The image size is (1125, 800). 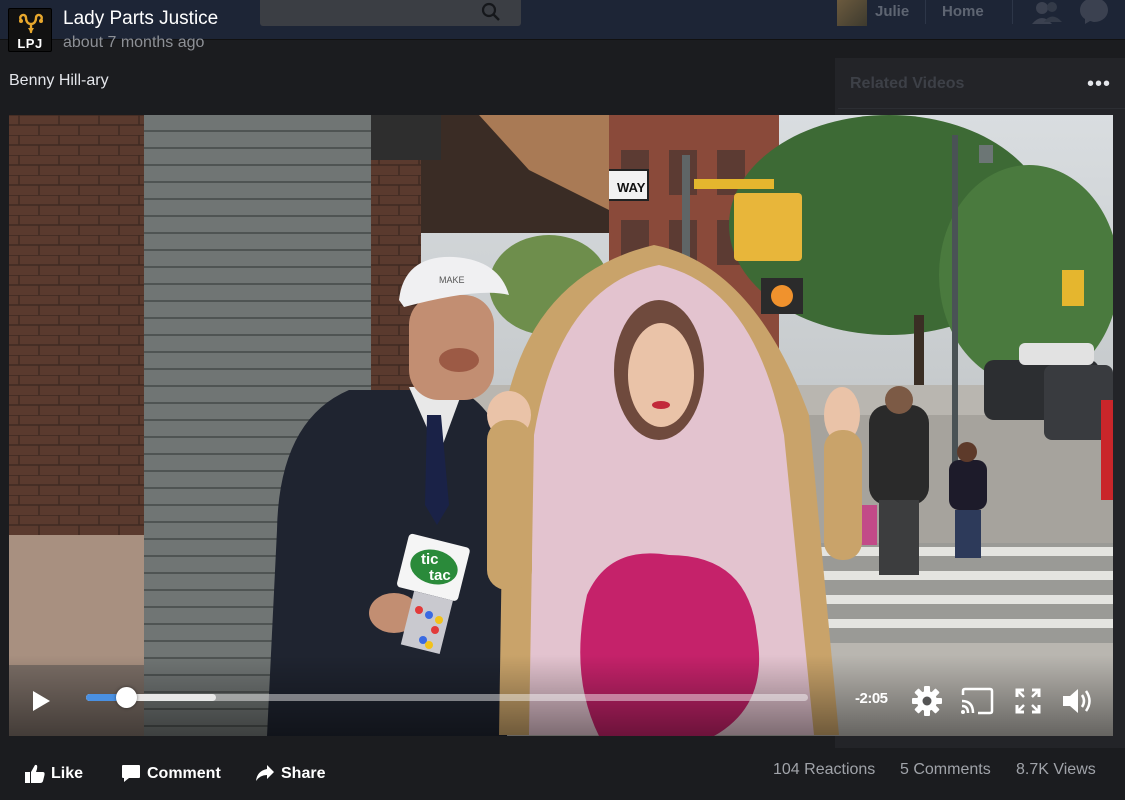 What do you see at coordinates (303, 773) in the screenshot?
I see `share-label: Share` at bounding box center [303, 773].